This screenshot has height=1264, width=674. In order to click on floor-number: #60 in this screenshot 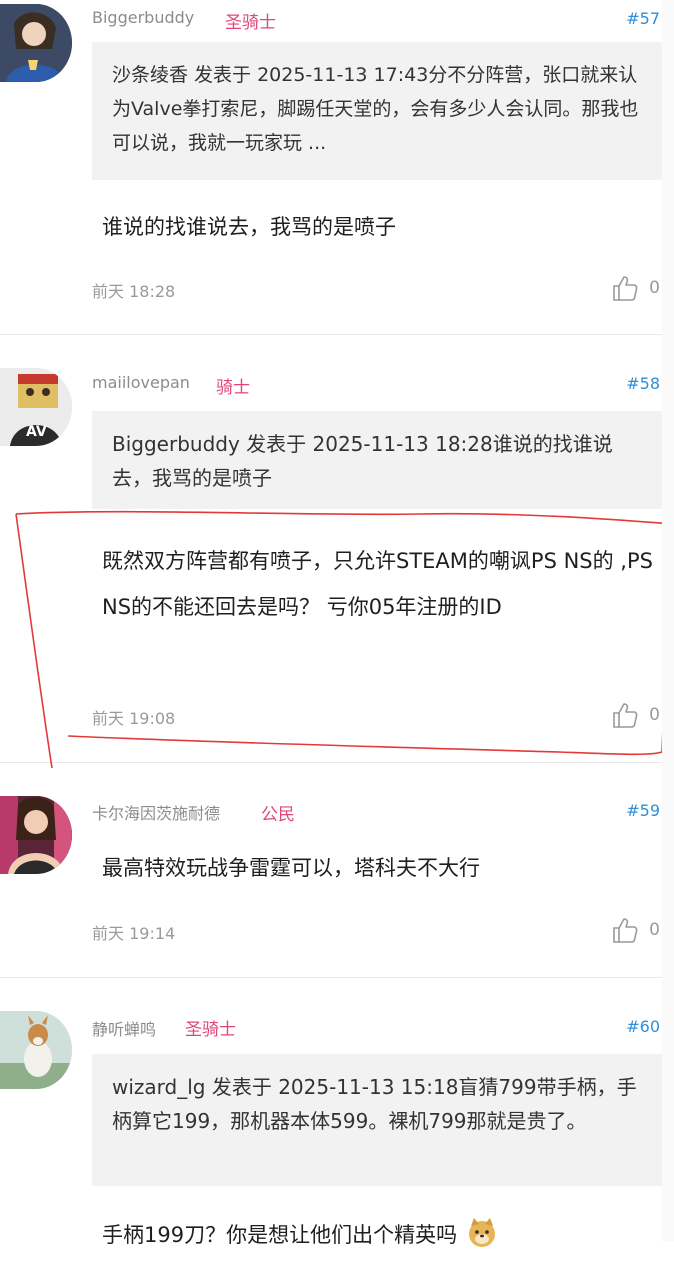, I will do `click(643, 1026)`.